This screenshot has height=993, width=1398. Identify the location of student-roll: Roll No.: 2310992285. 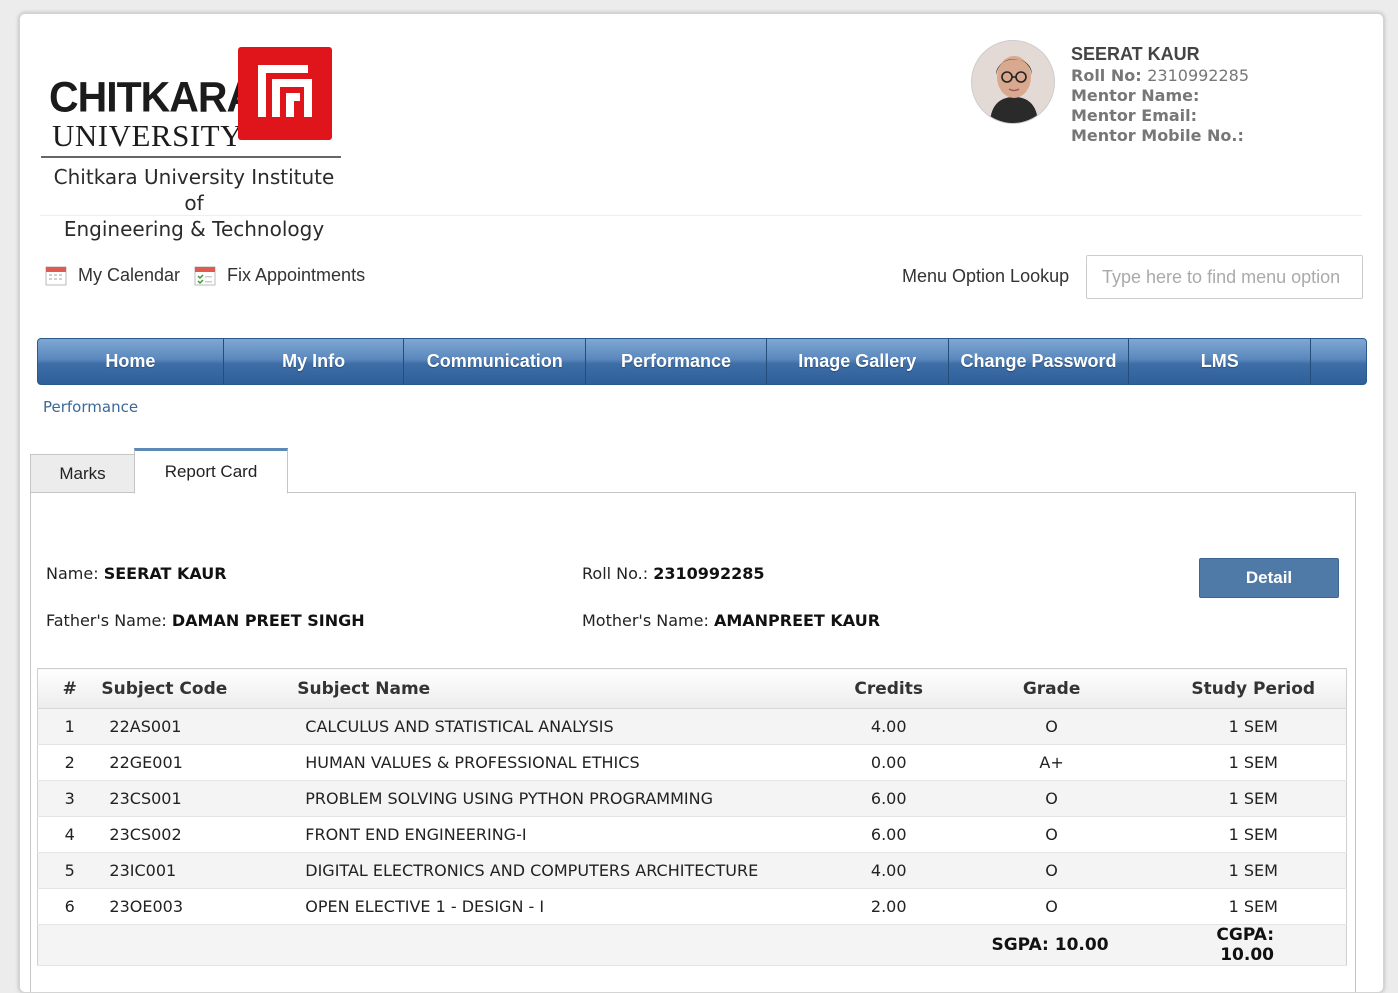
(673, 573).